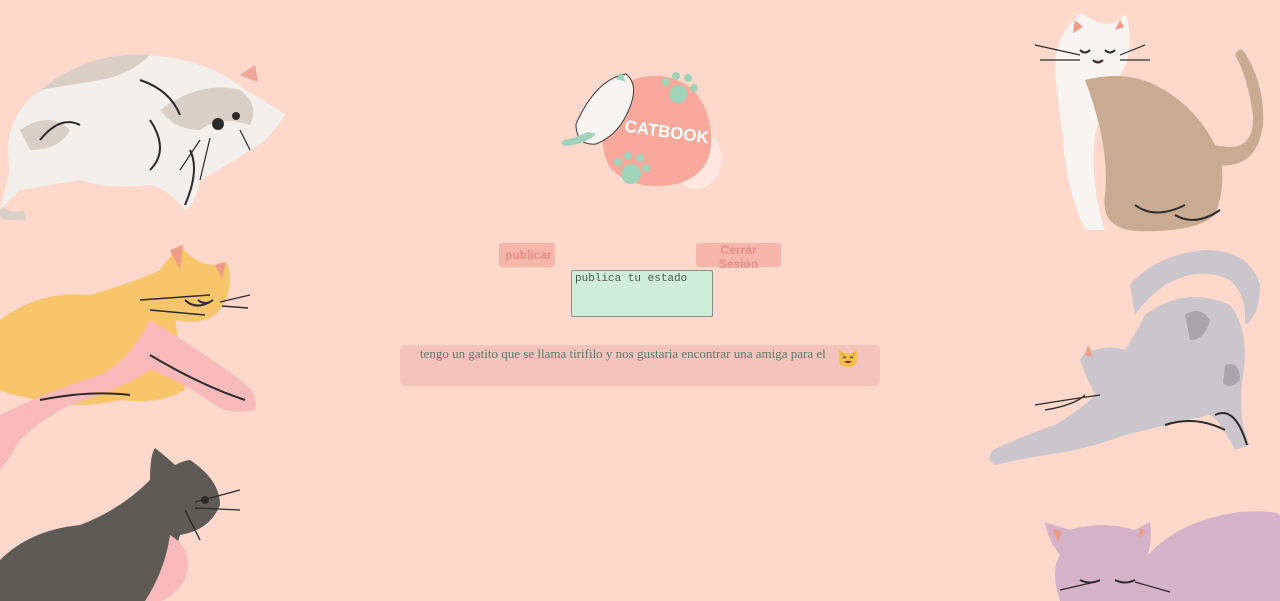 The width and height of the screenshot is (1280, 601). I want to click on catbook-logo: CATBOOK, so click(641, 130).